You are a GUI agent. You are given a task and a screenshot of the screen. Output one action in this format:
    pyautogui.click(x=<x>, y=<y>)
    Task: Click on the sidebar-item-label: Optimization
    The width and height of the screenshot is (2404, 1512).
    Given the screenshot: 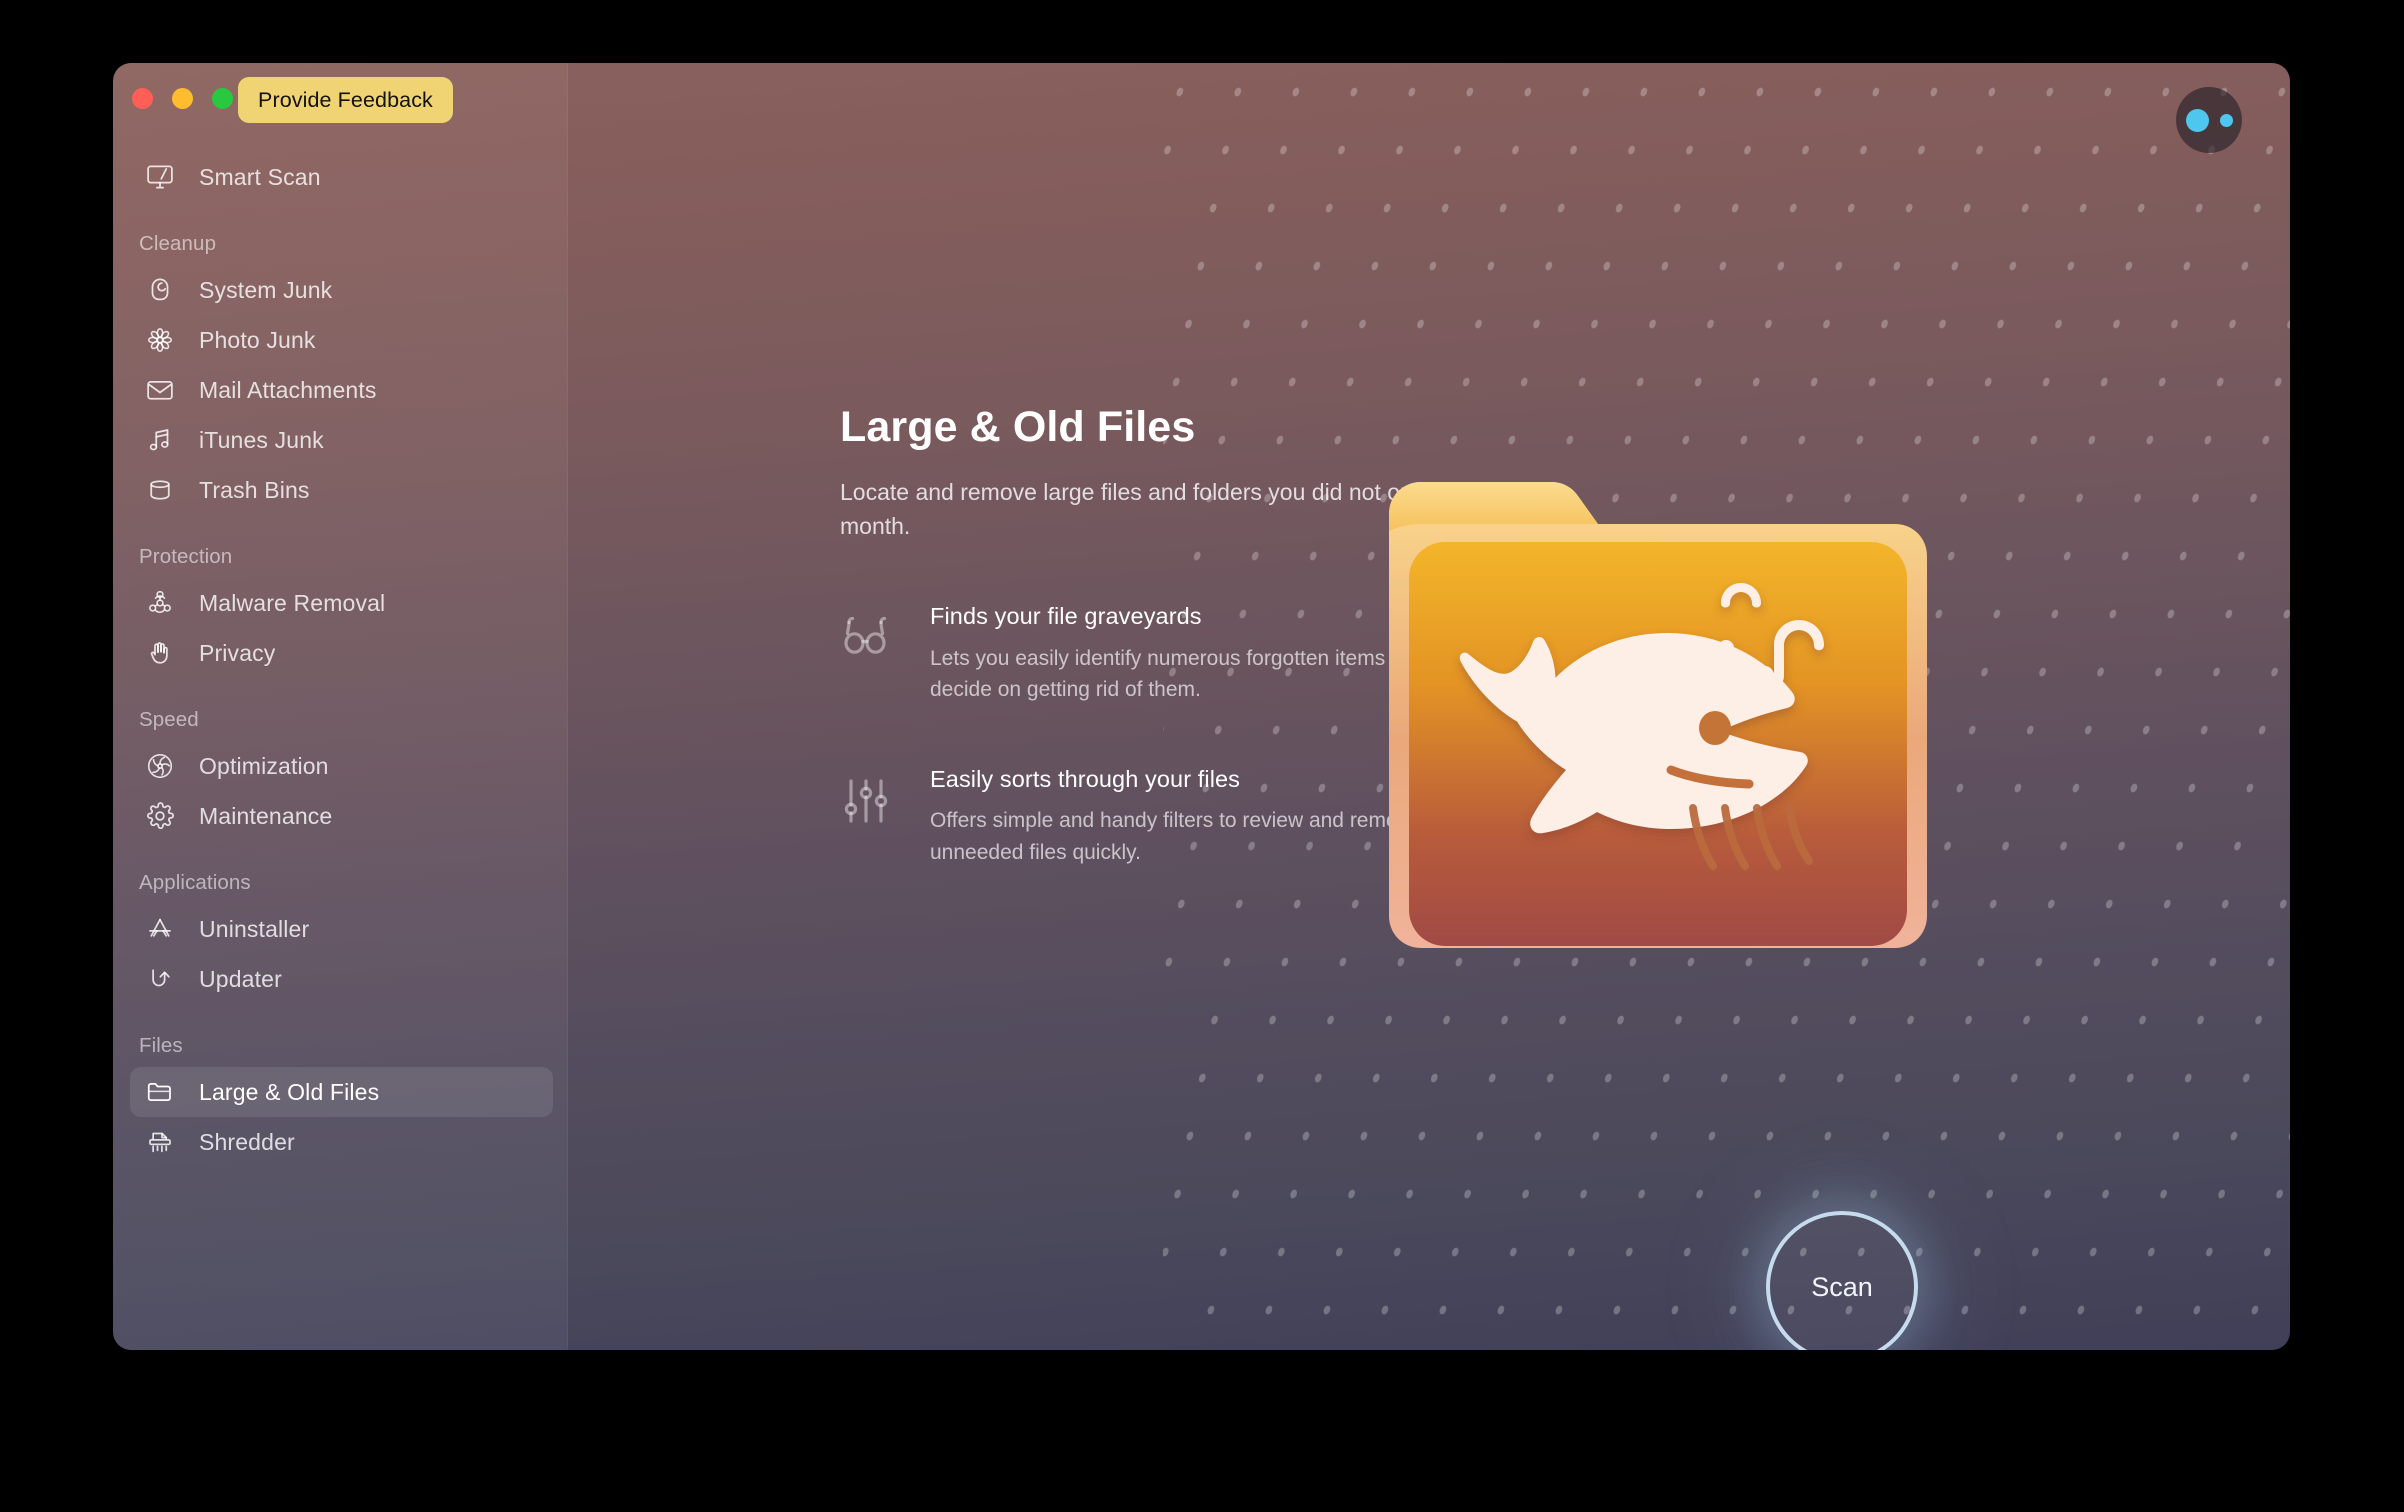 What is the action you would take?
    pyautogui.click(x=264, y=765)
    